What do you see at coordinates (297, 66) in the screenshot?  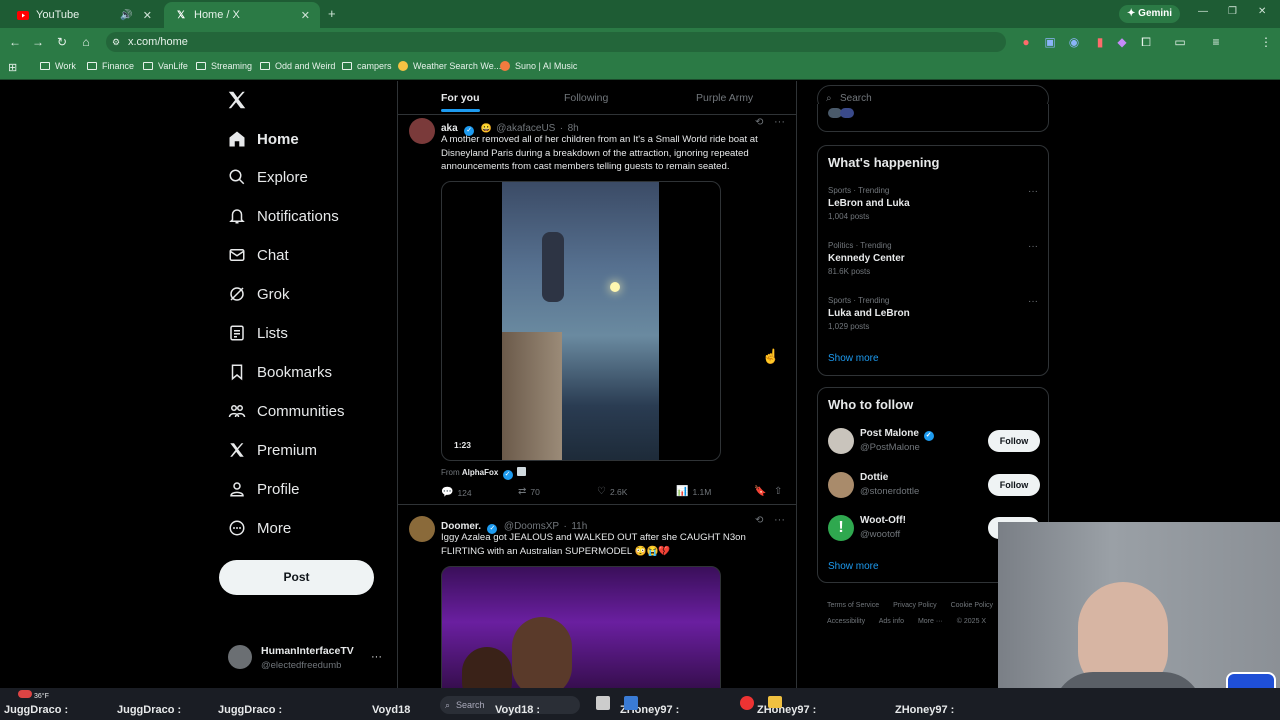 I see `bookmark-folder: Odd and Weird` at bounding box center [297, 66].